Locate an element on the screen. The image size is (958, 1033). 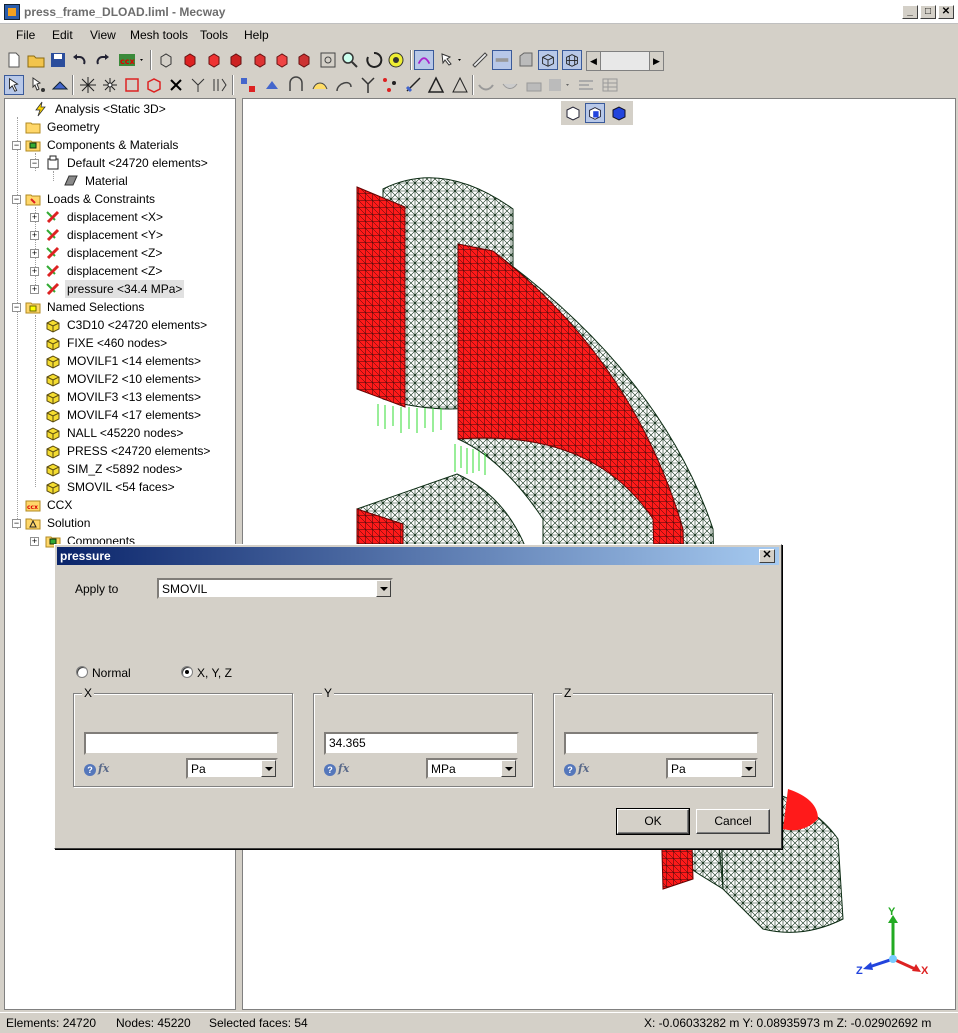
view-right-icon is located at coordinates (260, 60).